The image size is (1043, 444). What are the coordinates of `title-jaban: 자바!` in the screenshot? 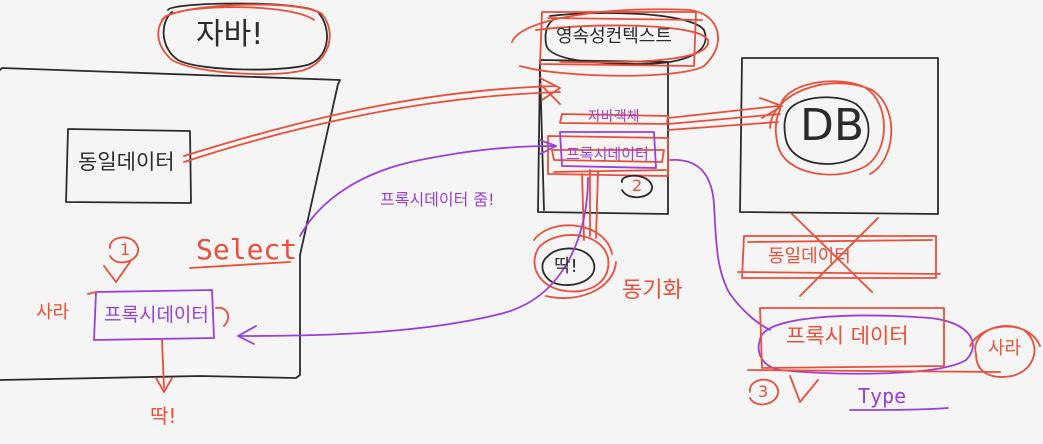 It's located at (230, 34).